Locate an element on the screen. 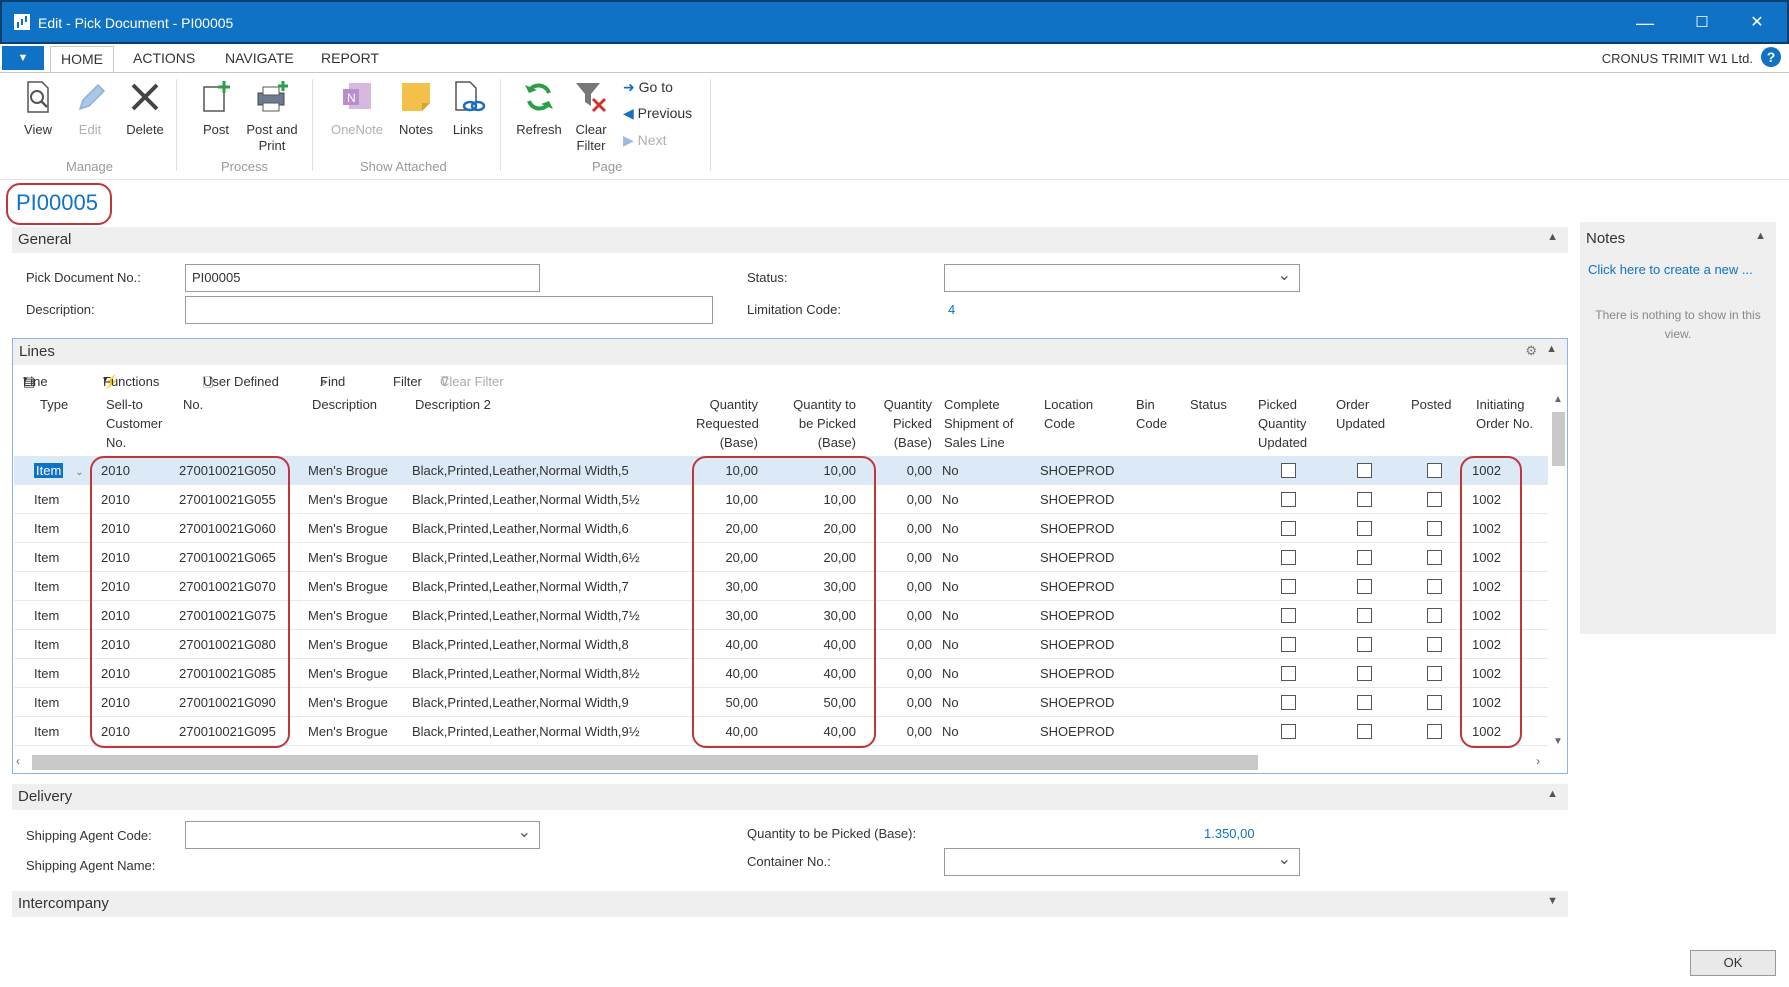 The width and height of the screenshot is (1789, 987). minimize-button: — is located at coordinates (1645, 23).